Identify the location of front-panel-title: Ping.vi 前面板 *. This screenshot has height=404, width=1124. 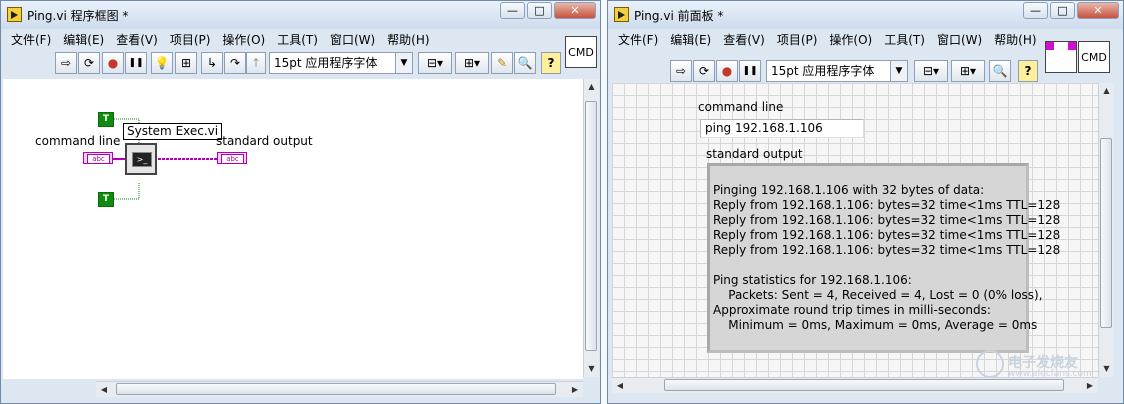
(679, 16).